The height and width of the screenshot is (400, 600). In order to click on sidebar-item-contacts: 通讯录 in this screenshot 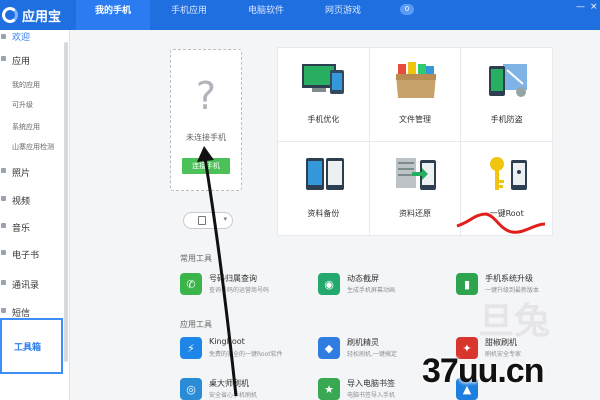, I will do `click(35, 283)`.